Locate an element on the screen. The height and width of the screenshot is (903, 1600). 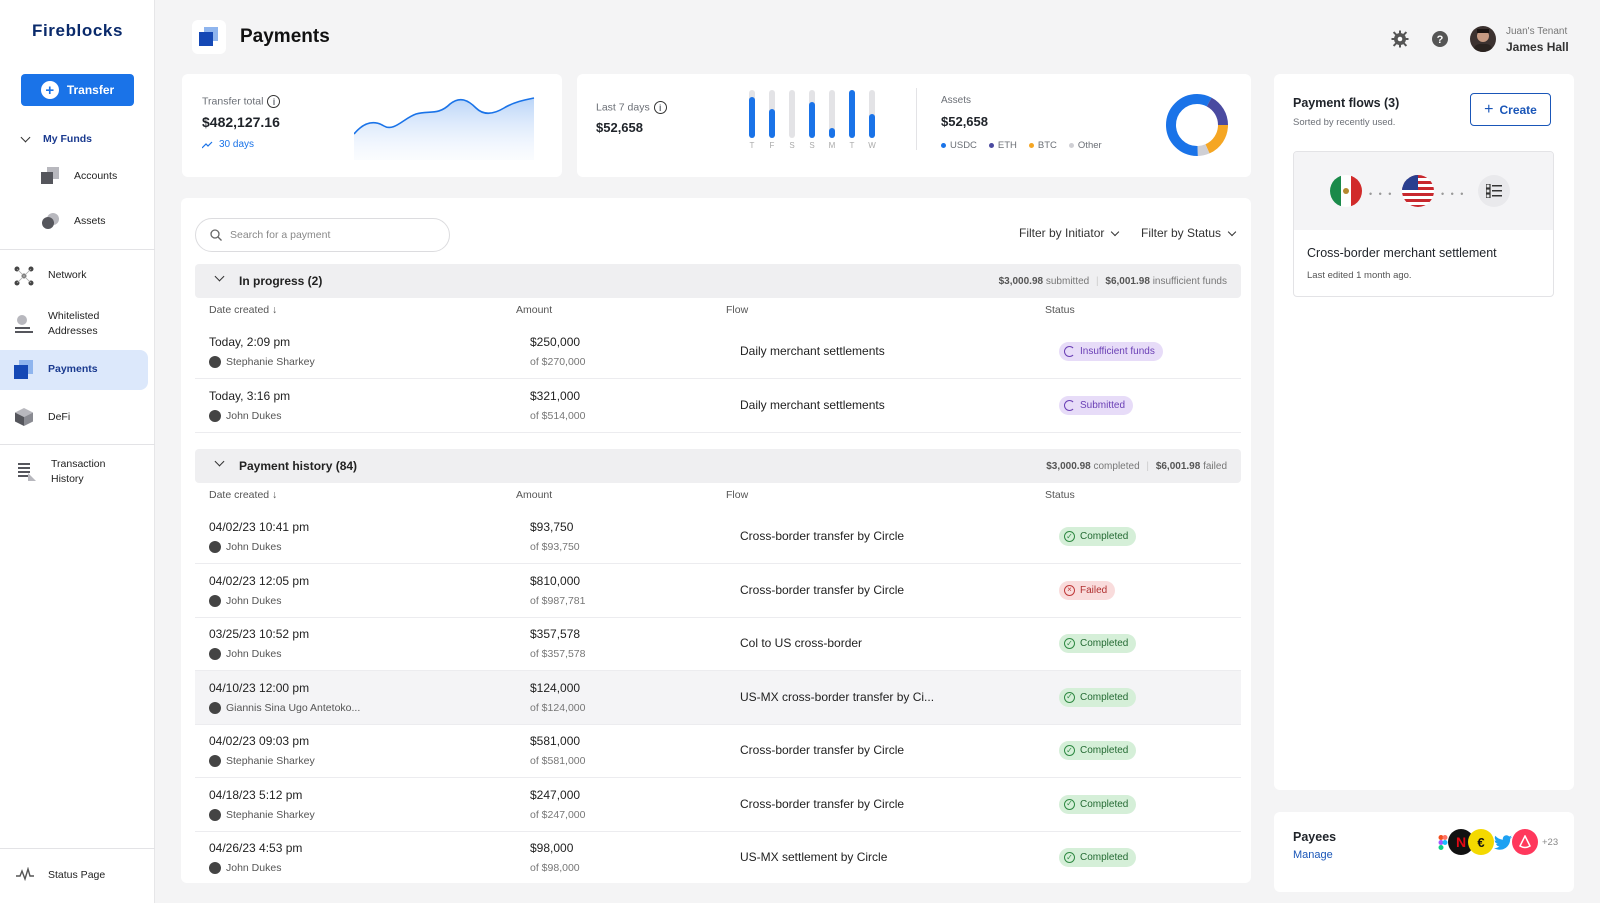
airbnb-icon is located at coordinates (1525, 842).